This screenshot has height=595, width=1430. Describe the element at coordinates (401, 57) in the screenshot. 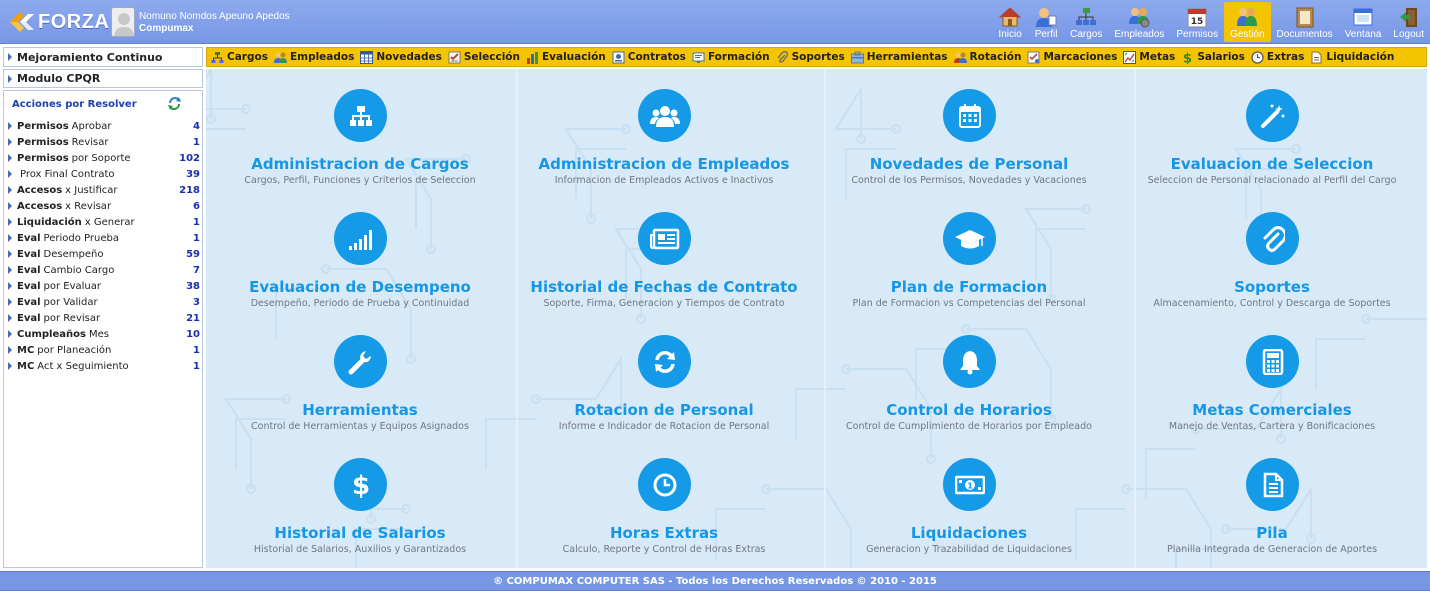

I see `module-novedades: Novedades` at that location.